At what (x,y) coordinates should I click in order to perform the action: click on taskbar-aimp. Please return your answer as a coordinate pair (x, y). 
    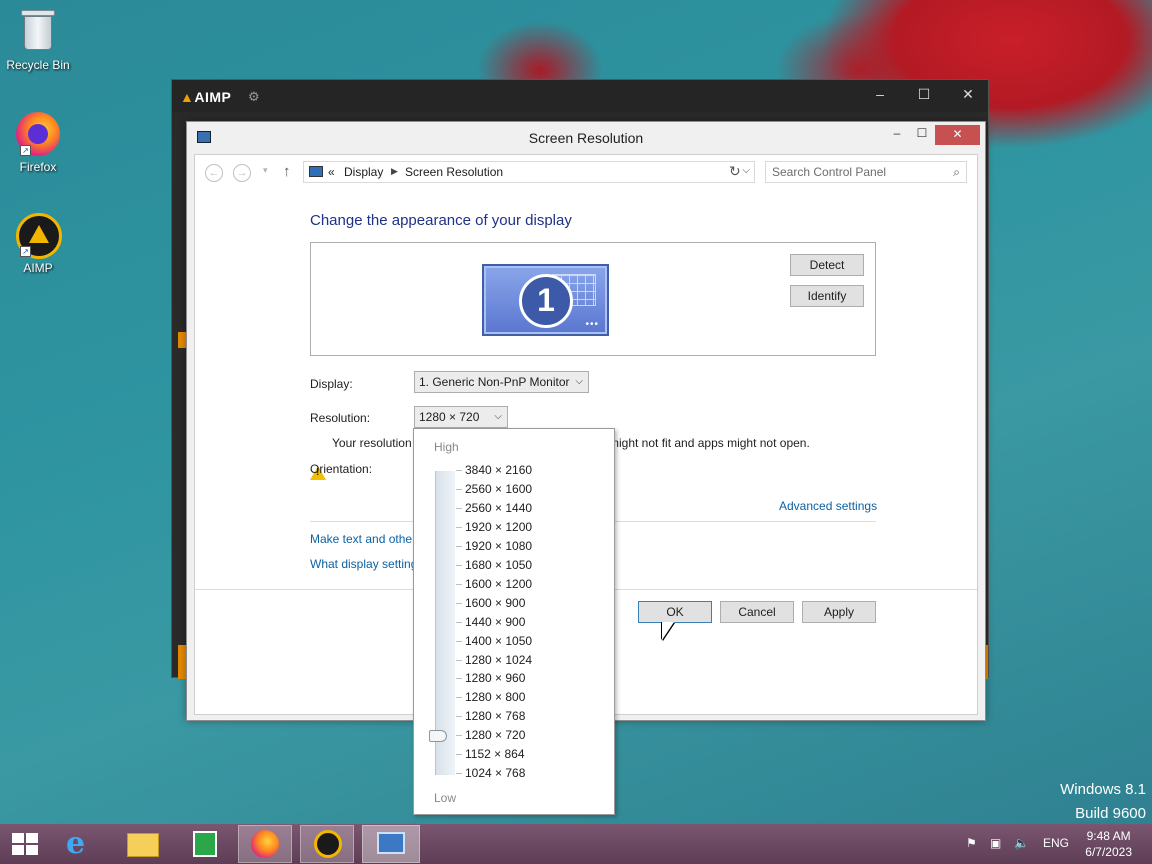
    Looking at the image, I should click on (327, 844).